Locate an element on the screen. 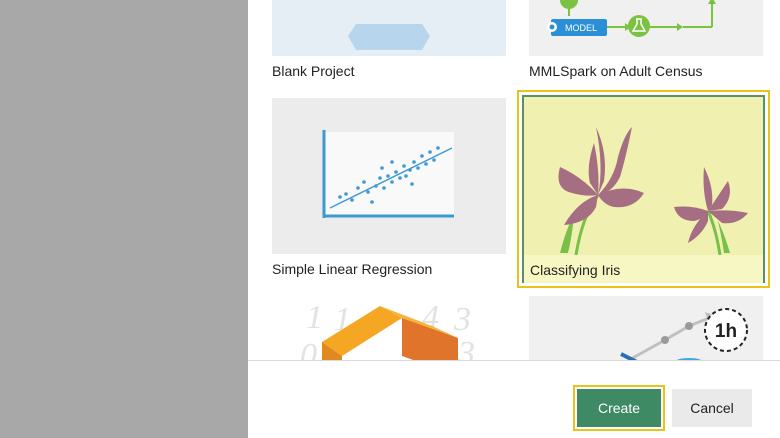 The width and height of the screenshot is (780, 438). blank-project-illustration is located at coordinates (389, 28).